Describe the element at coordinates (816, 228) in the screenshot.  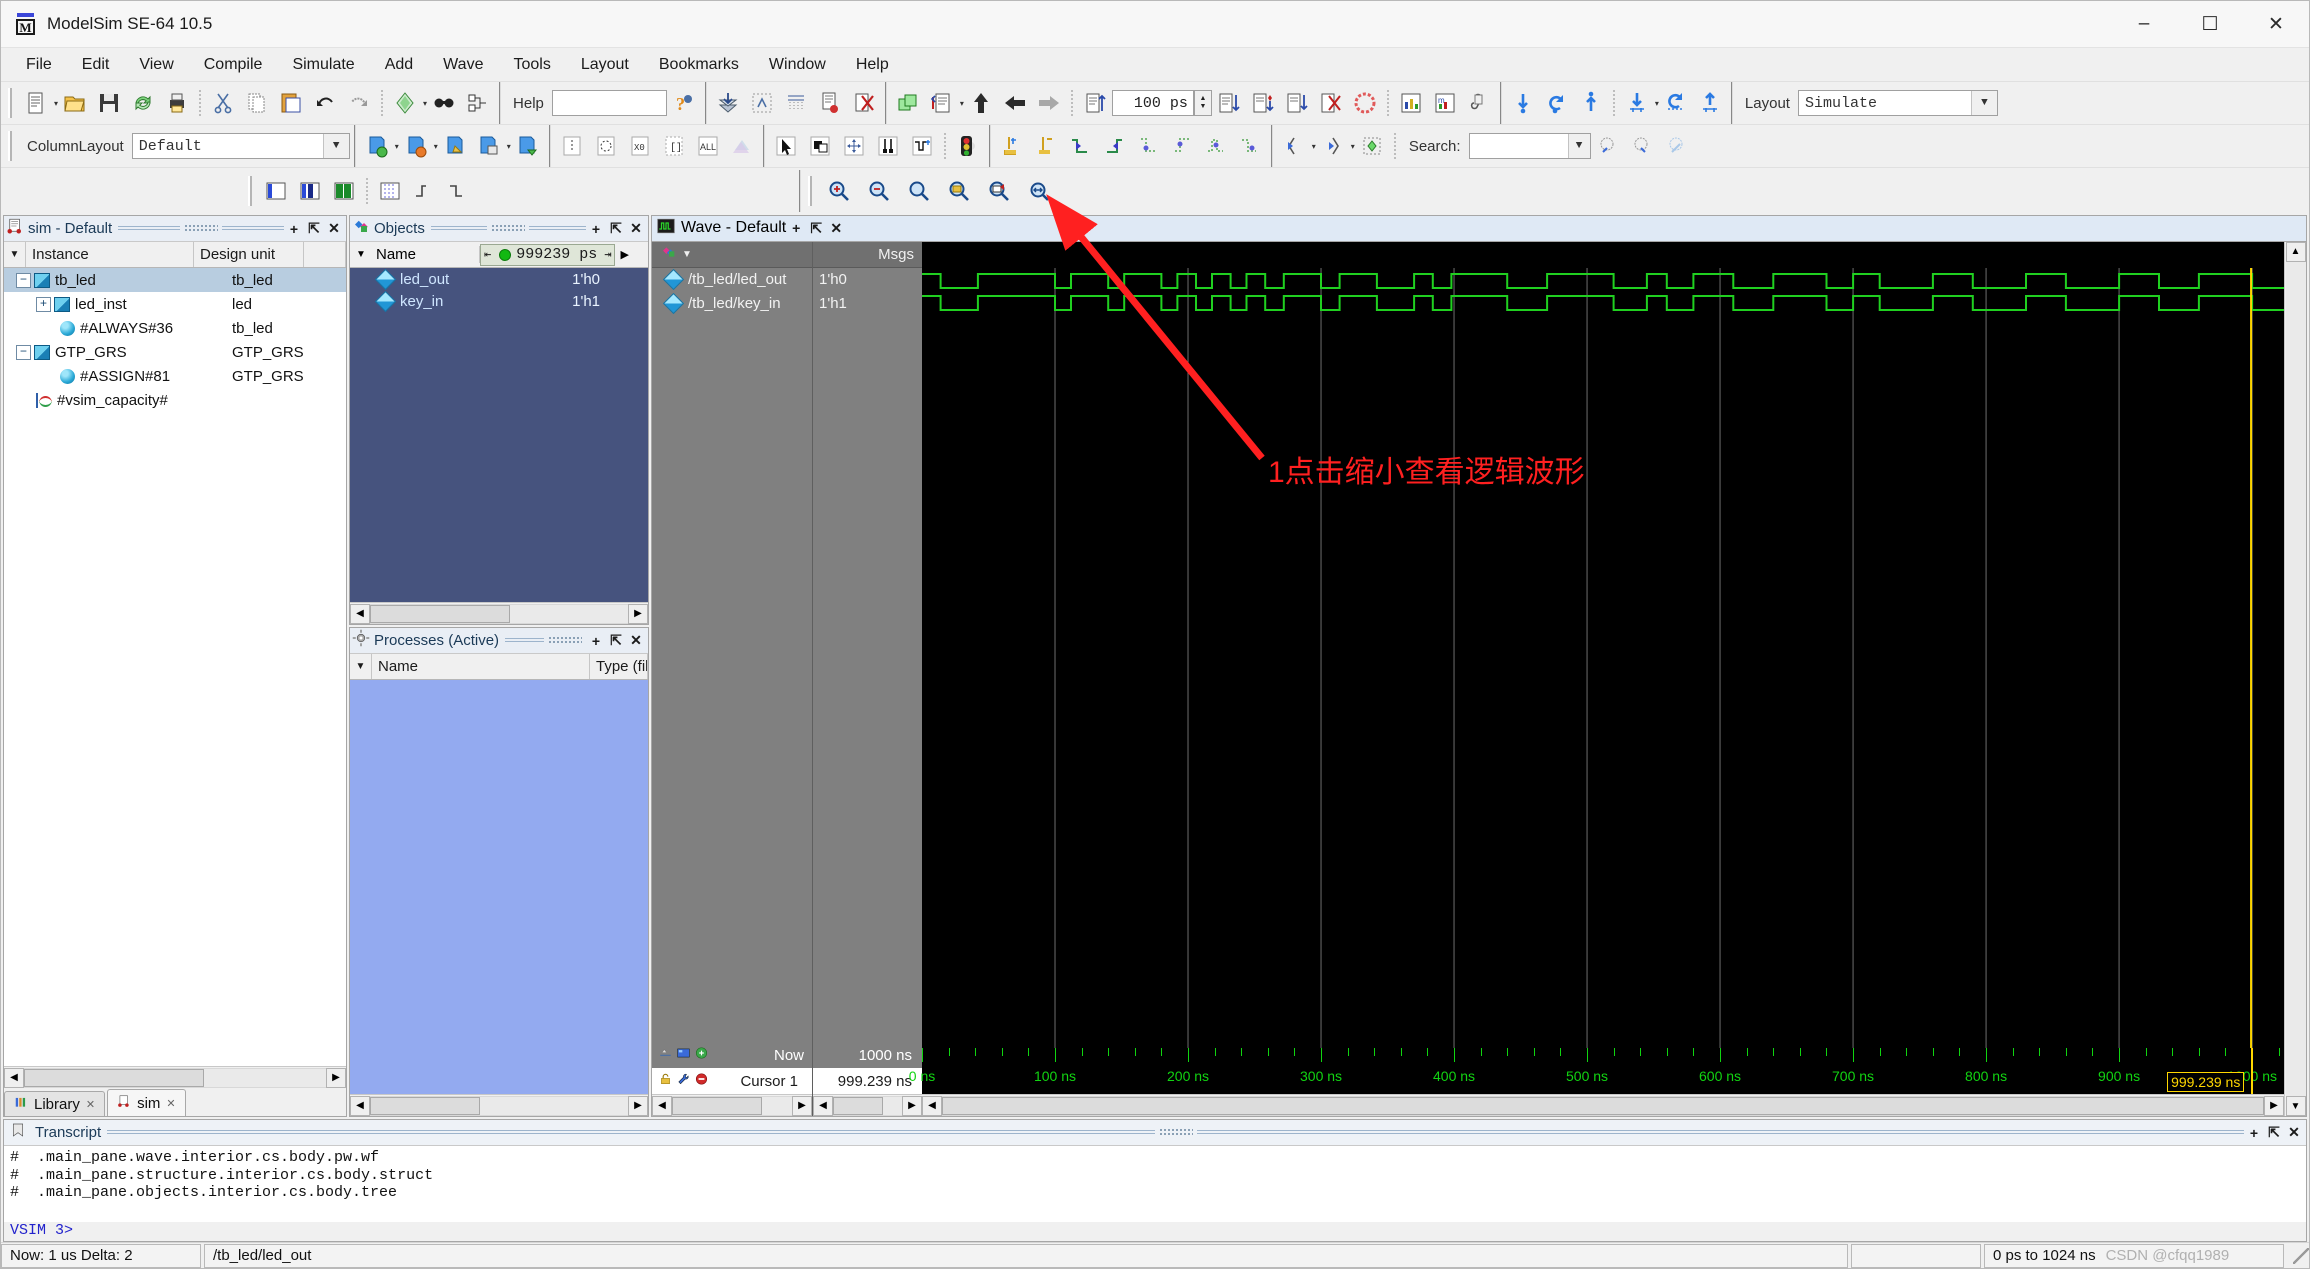
I see `wave-panel-undock-button: ⇱` at that location.